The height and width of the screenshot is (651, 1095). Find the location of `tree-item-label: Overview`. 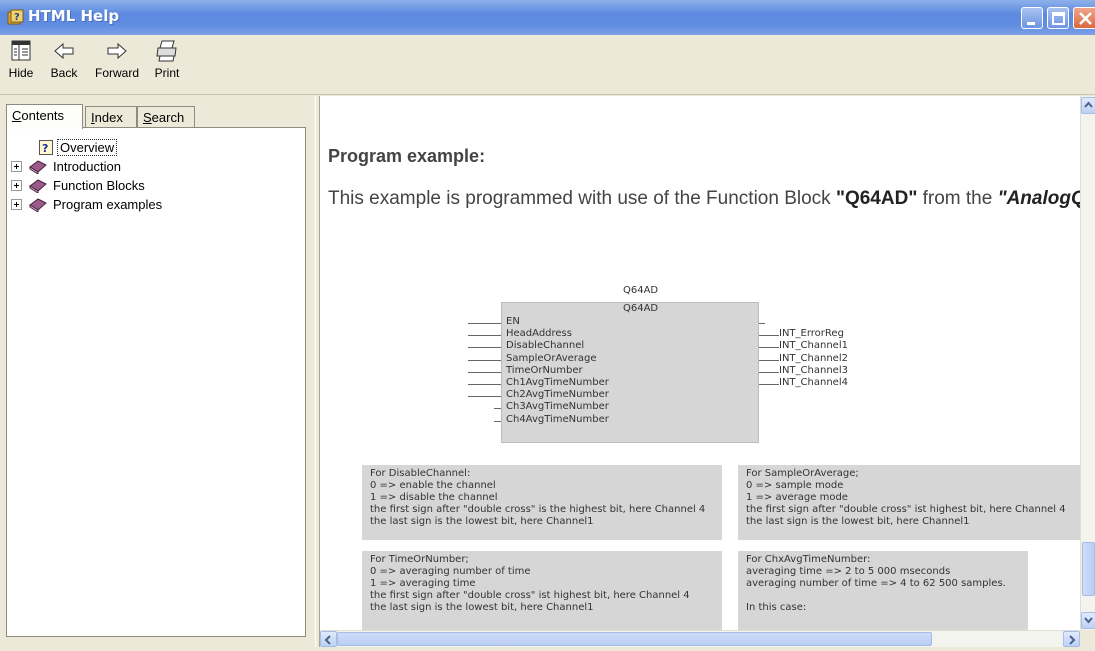

tree-item-label: Overview is located at coordinates (87, 147).